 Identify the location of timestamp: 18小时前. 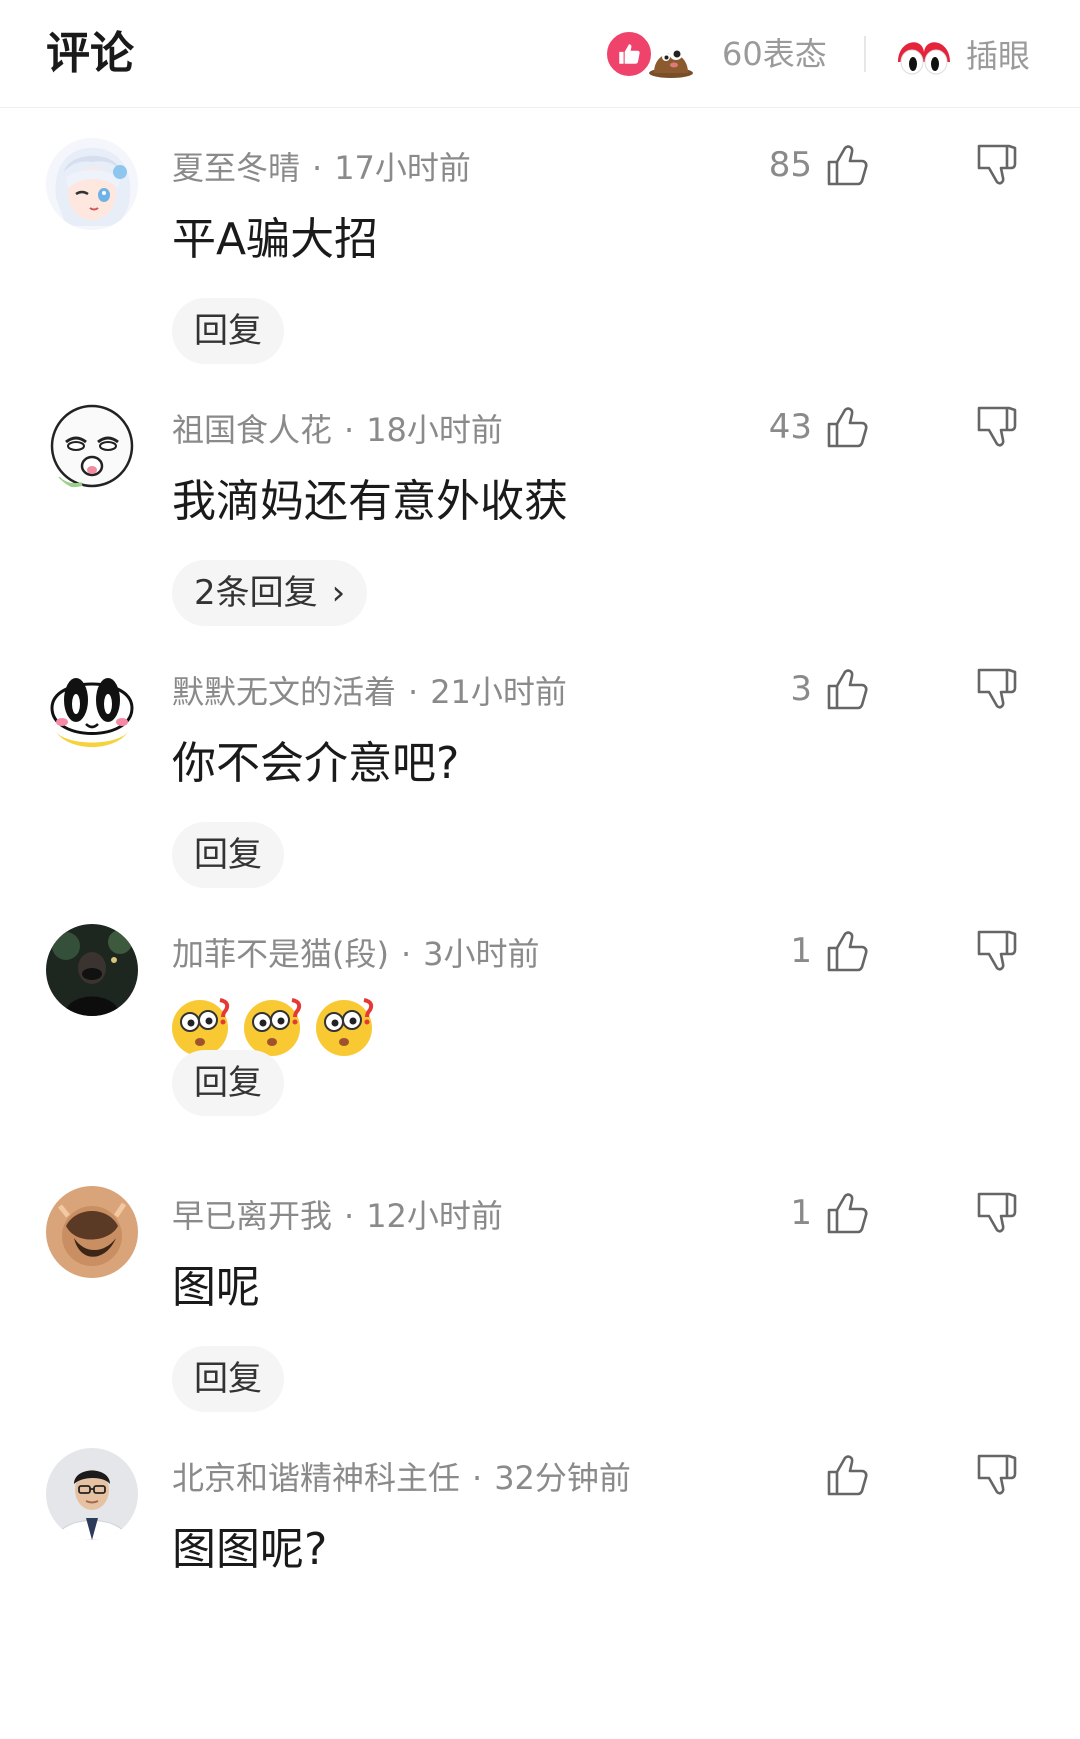
(434, 430).